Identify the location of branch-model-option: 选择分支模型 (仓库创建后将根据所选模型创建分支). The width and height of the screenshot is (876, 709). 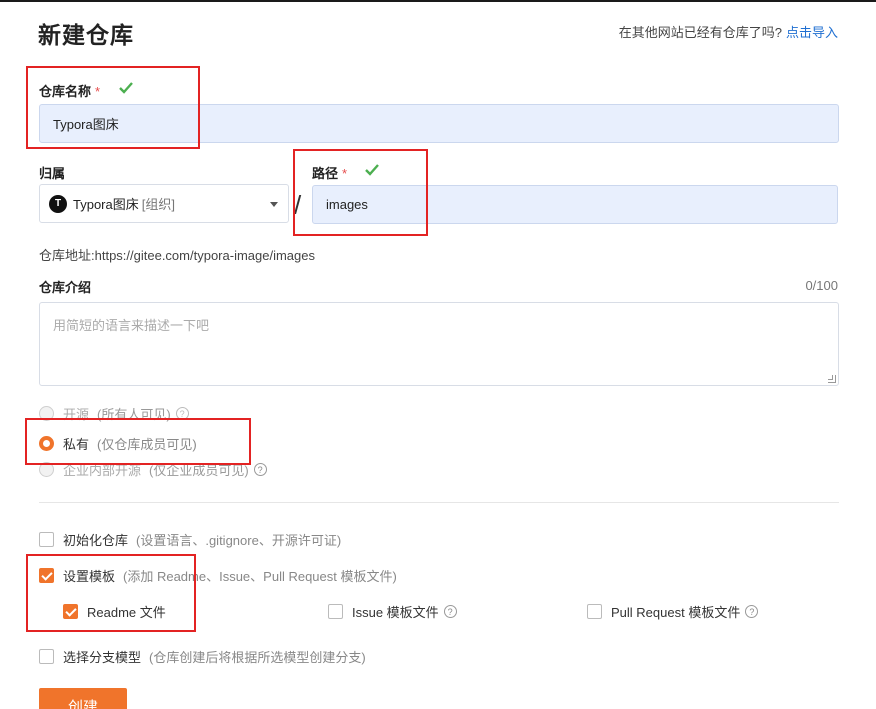
(202, 656).